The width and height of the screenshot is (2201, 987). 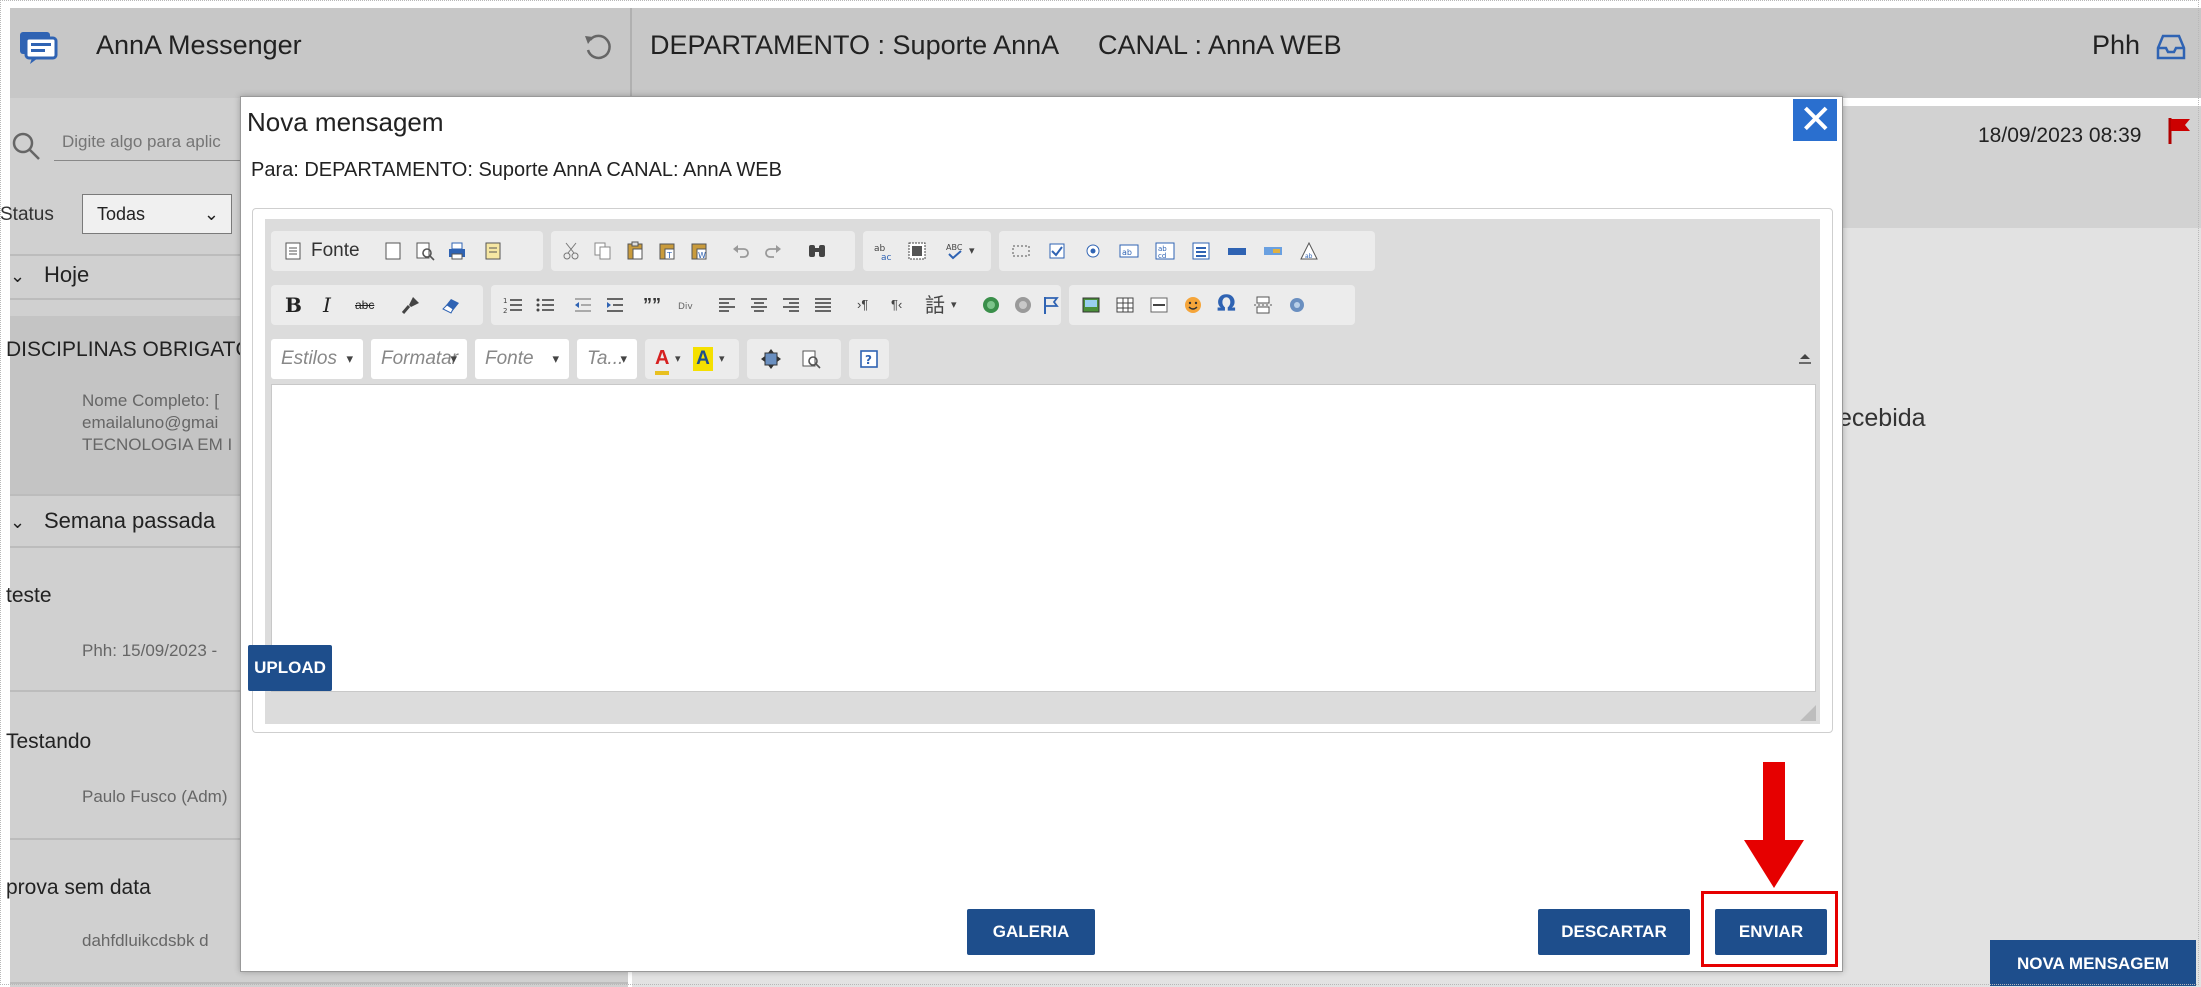 I want to click on rtl-icon: ¶‹, so click(x=896, y=305).